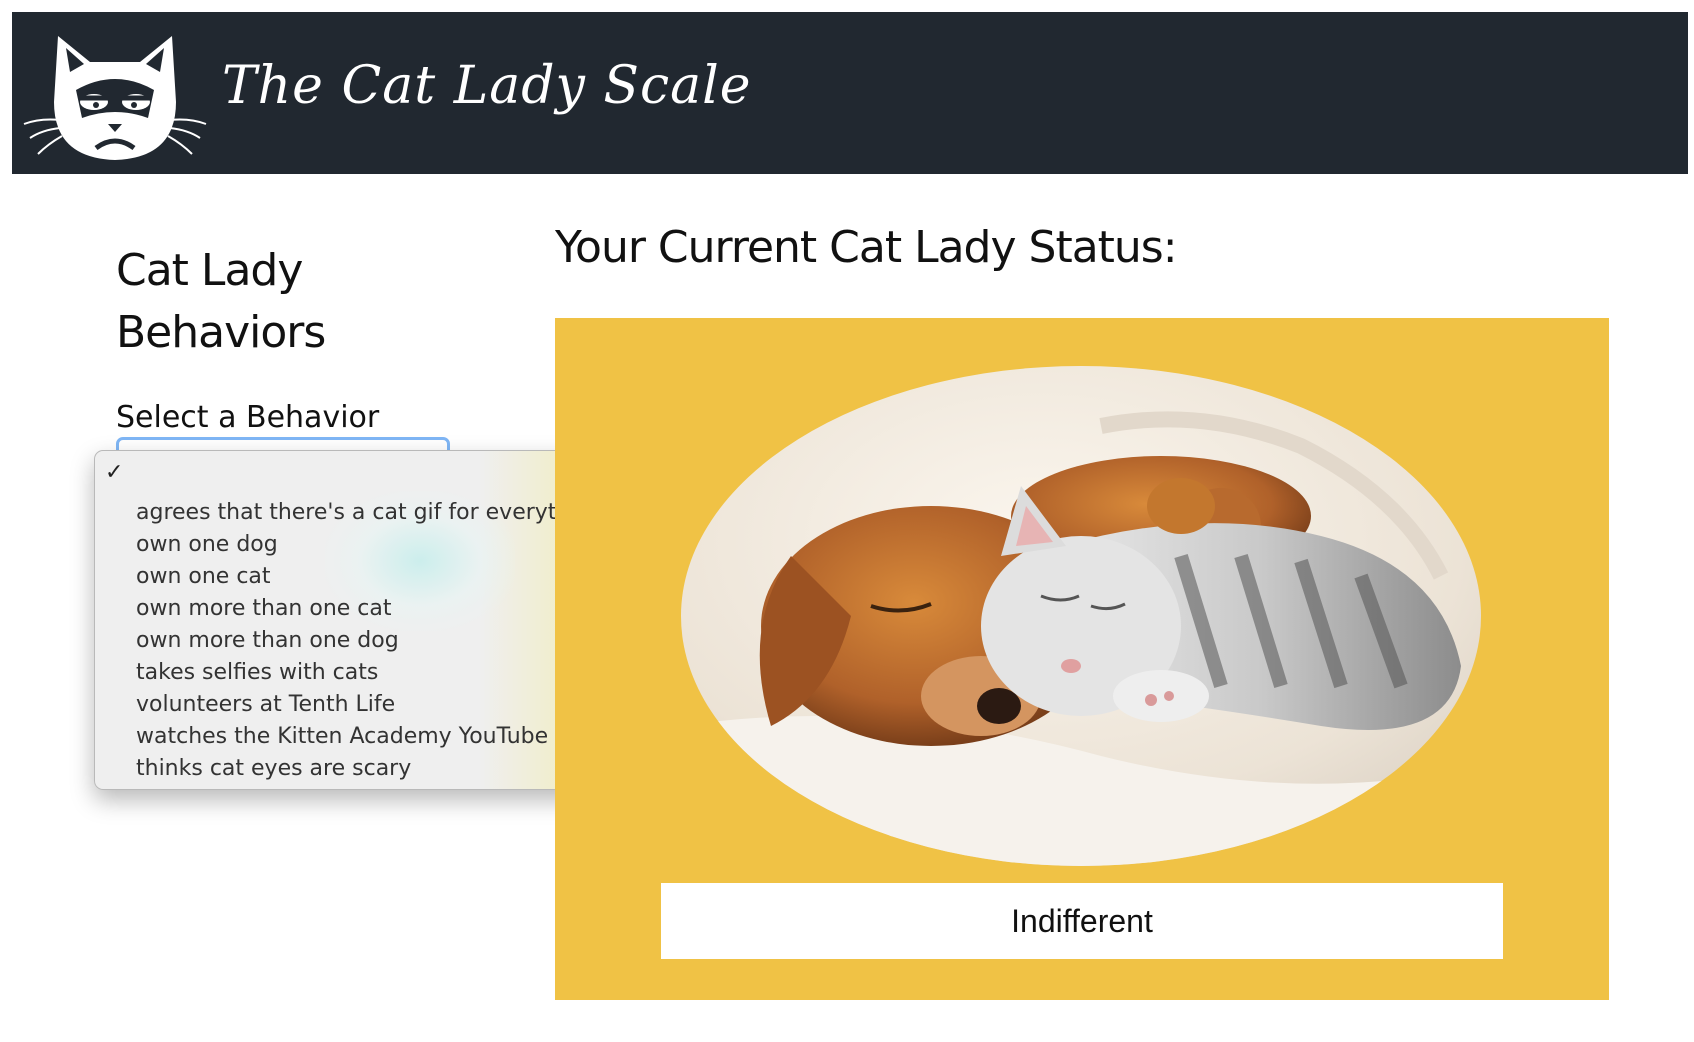  I want to click on status-heading: Your Current Cat Lady Status:, so click(866, 247).